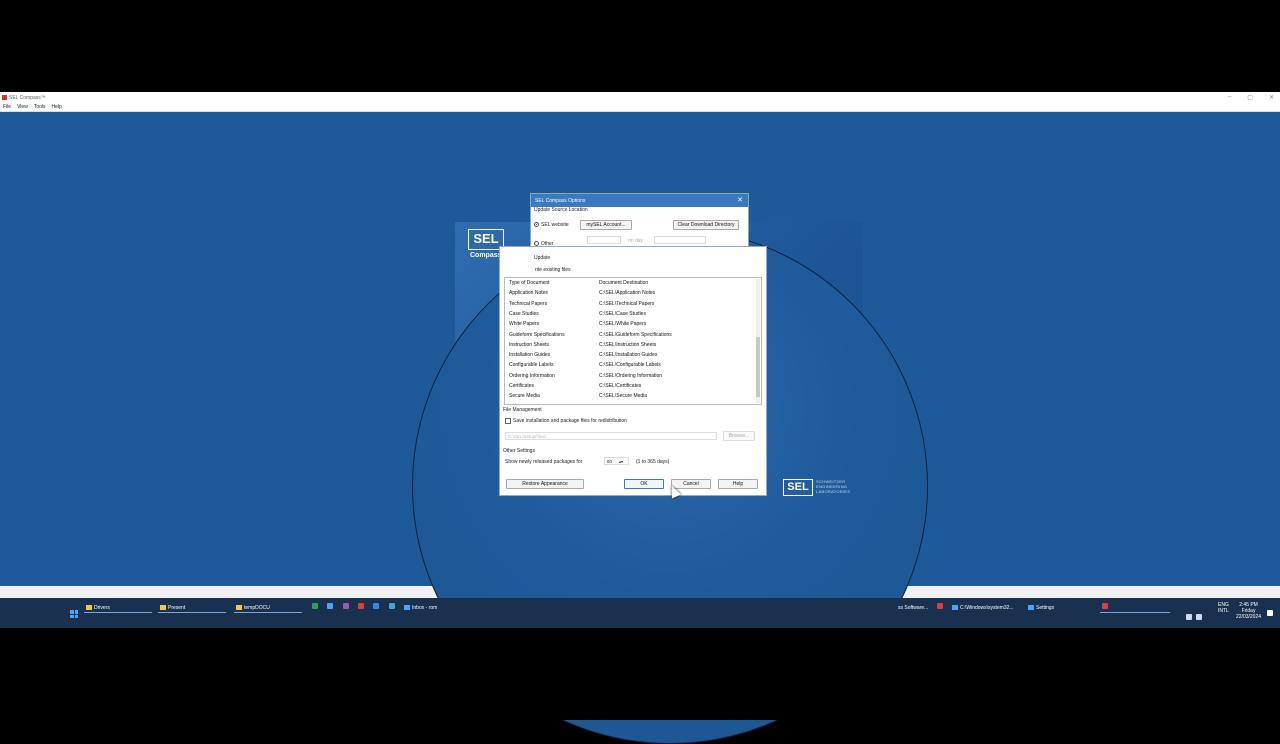 This screenshot has width=1280, height=744. I want to click on table-row: Technical Papers C:\SEL\Technical Papers, so click(631, 304).